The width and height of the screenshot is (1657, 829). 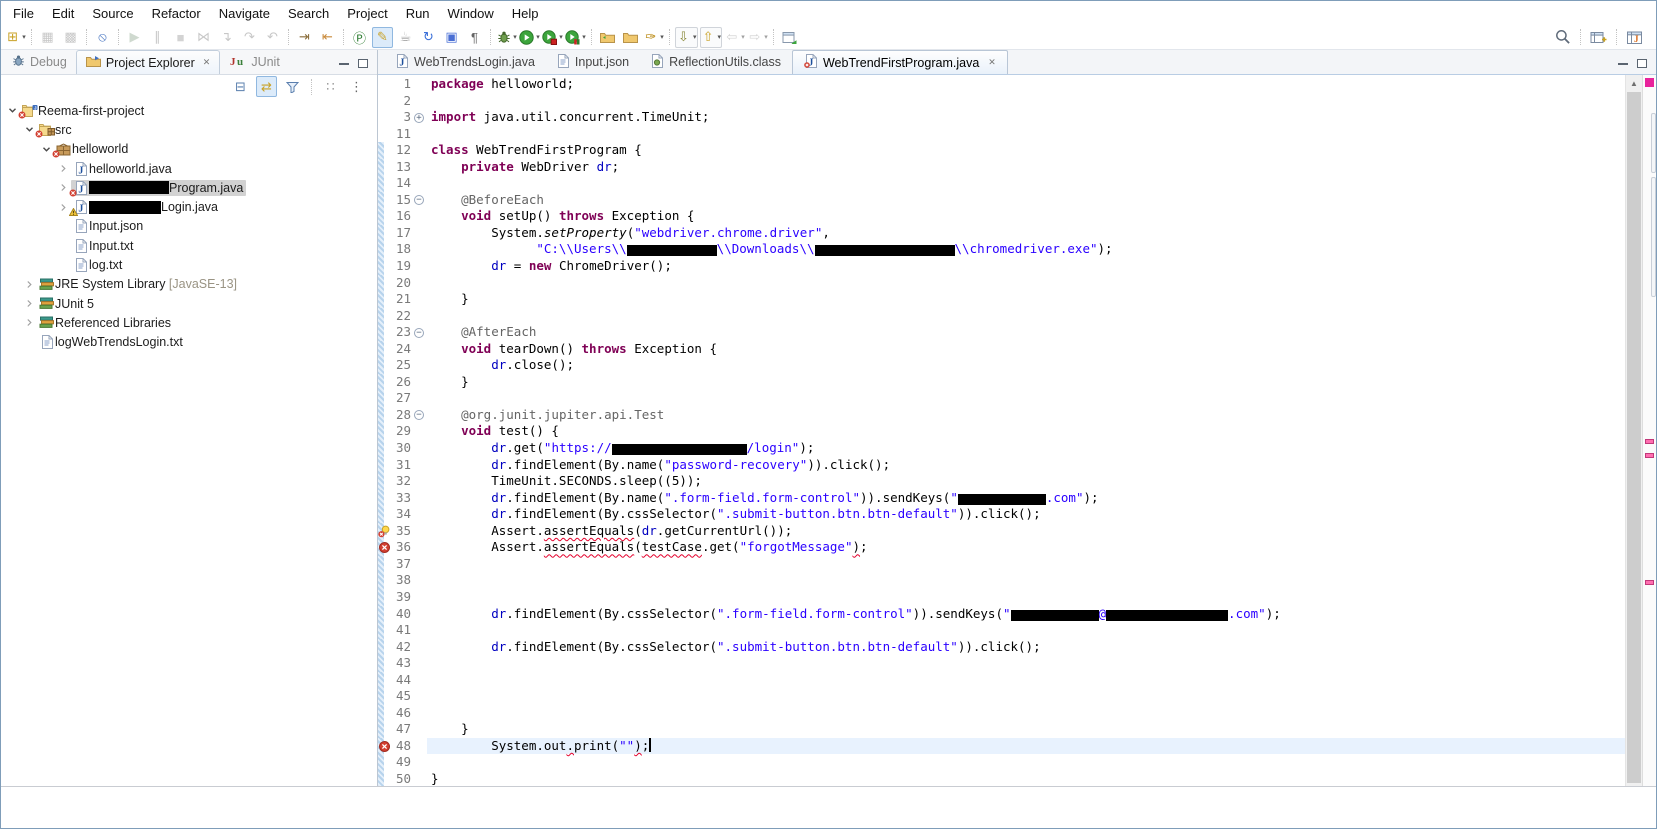 I want to click on coverage-dropdown: ▾, so click(x=561, y=37).